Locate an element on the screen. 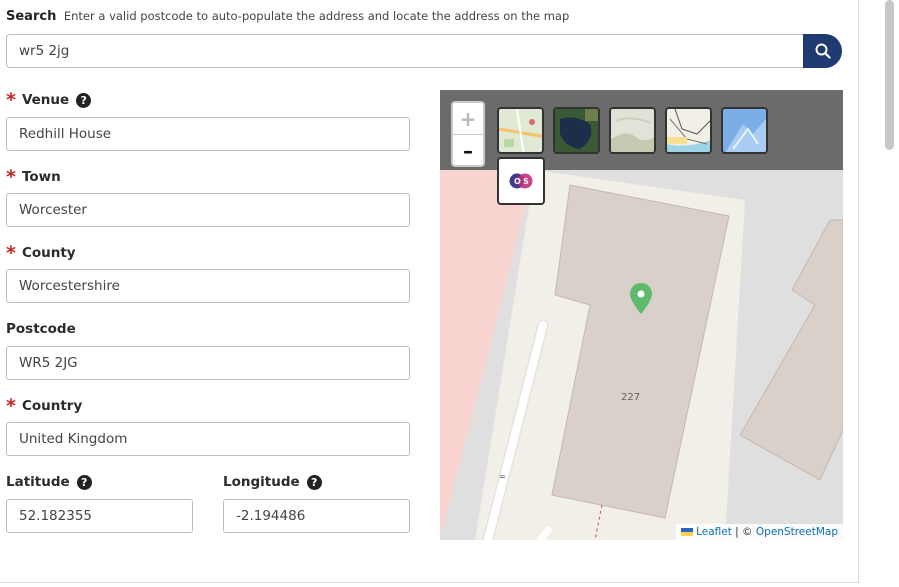 Image resolution: width=899 pixels, height=587 pixels. ukraine-flag-icon is located at coordinates (687, 532).